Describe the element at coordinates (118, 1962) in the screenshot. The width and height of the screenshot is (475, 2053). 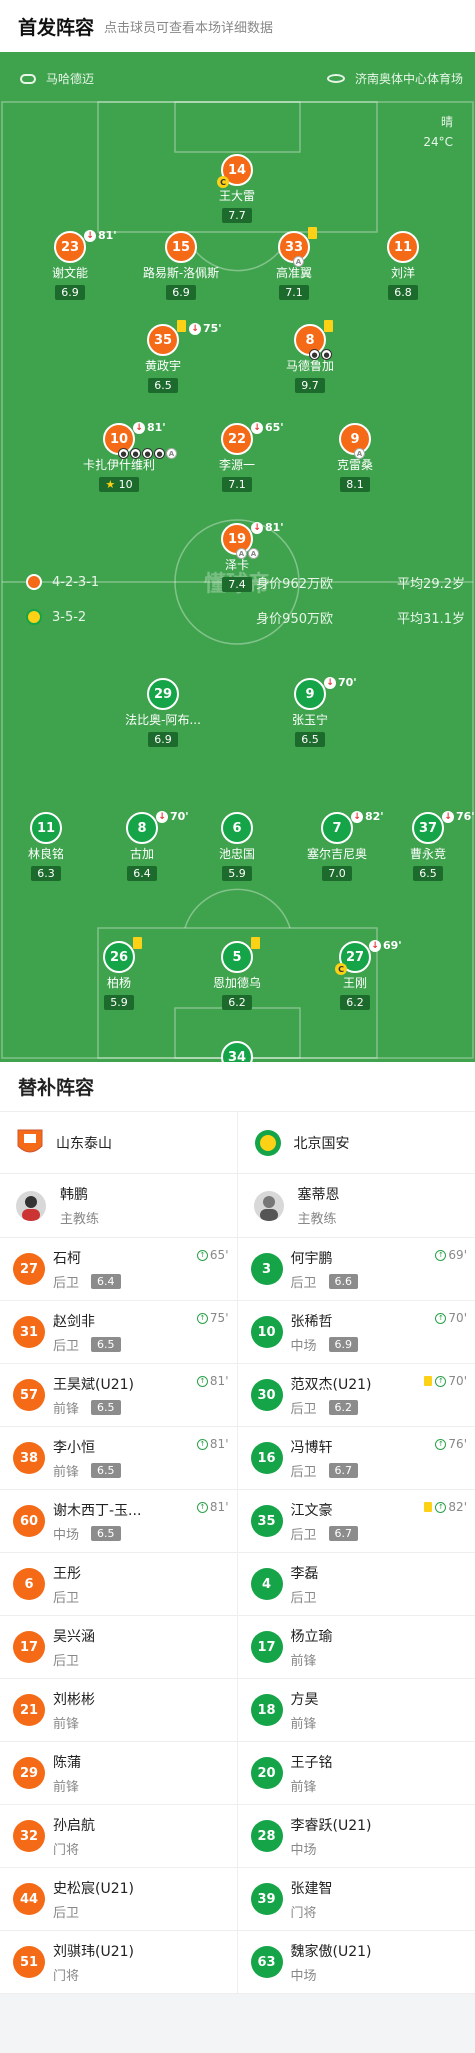
I see `sub-player-row: 51 刘骐玮(U21) 门将` at that location.